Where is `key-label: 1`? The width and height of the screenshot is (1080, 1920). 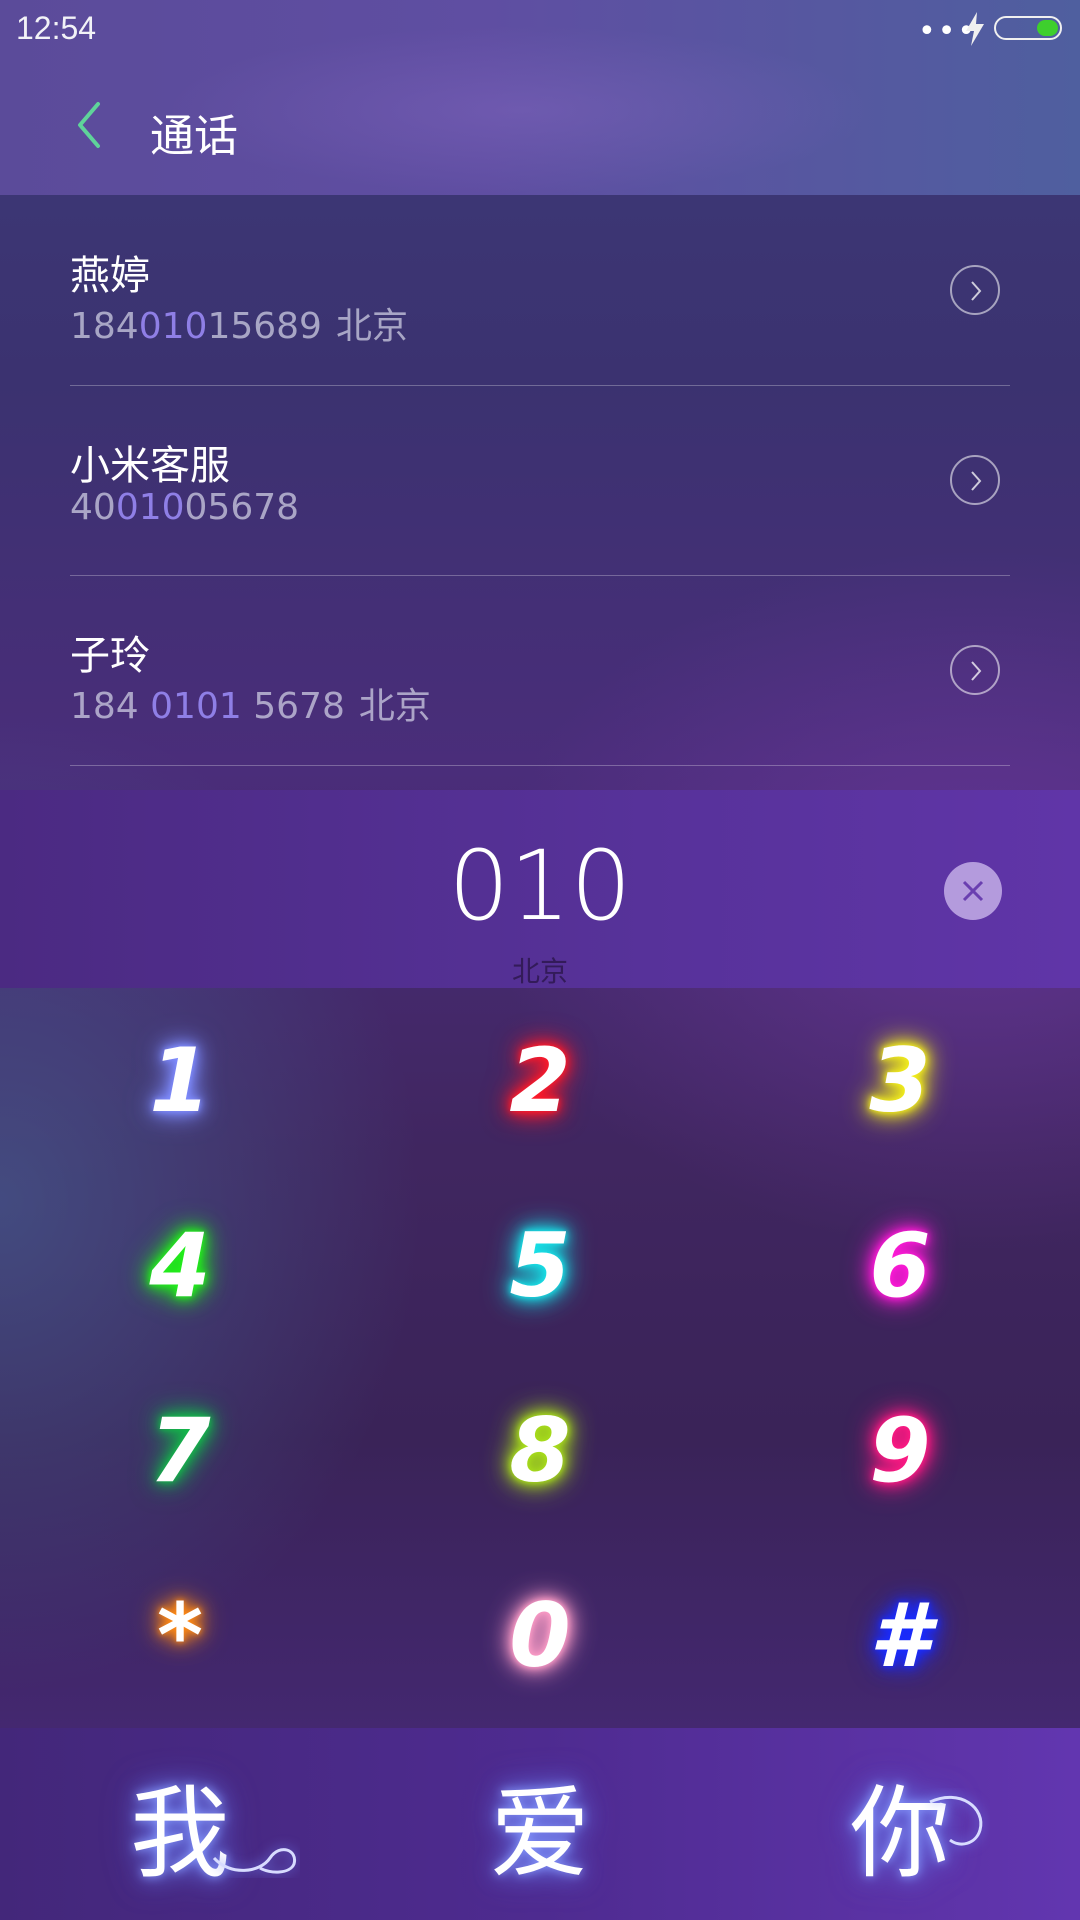
key-label: 1 is located at coordinates (180, 1080).